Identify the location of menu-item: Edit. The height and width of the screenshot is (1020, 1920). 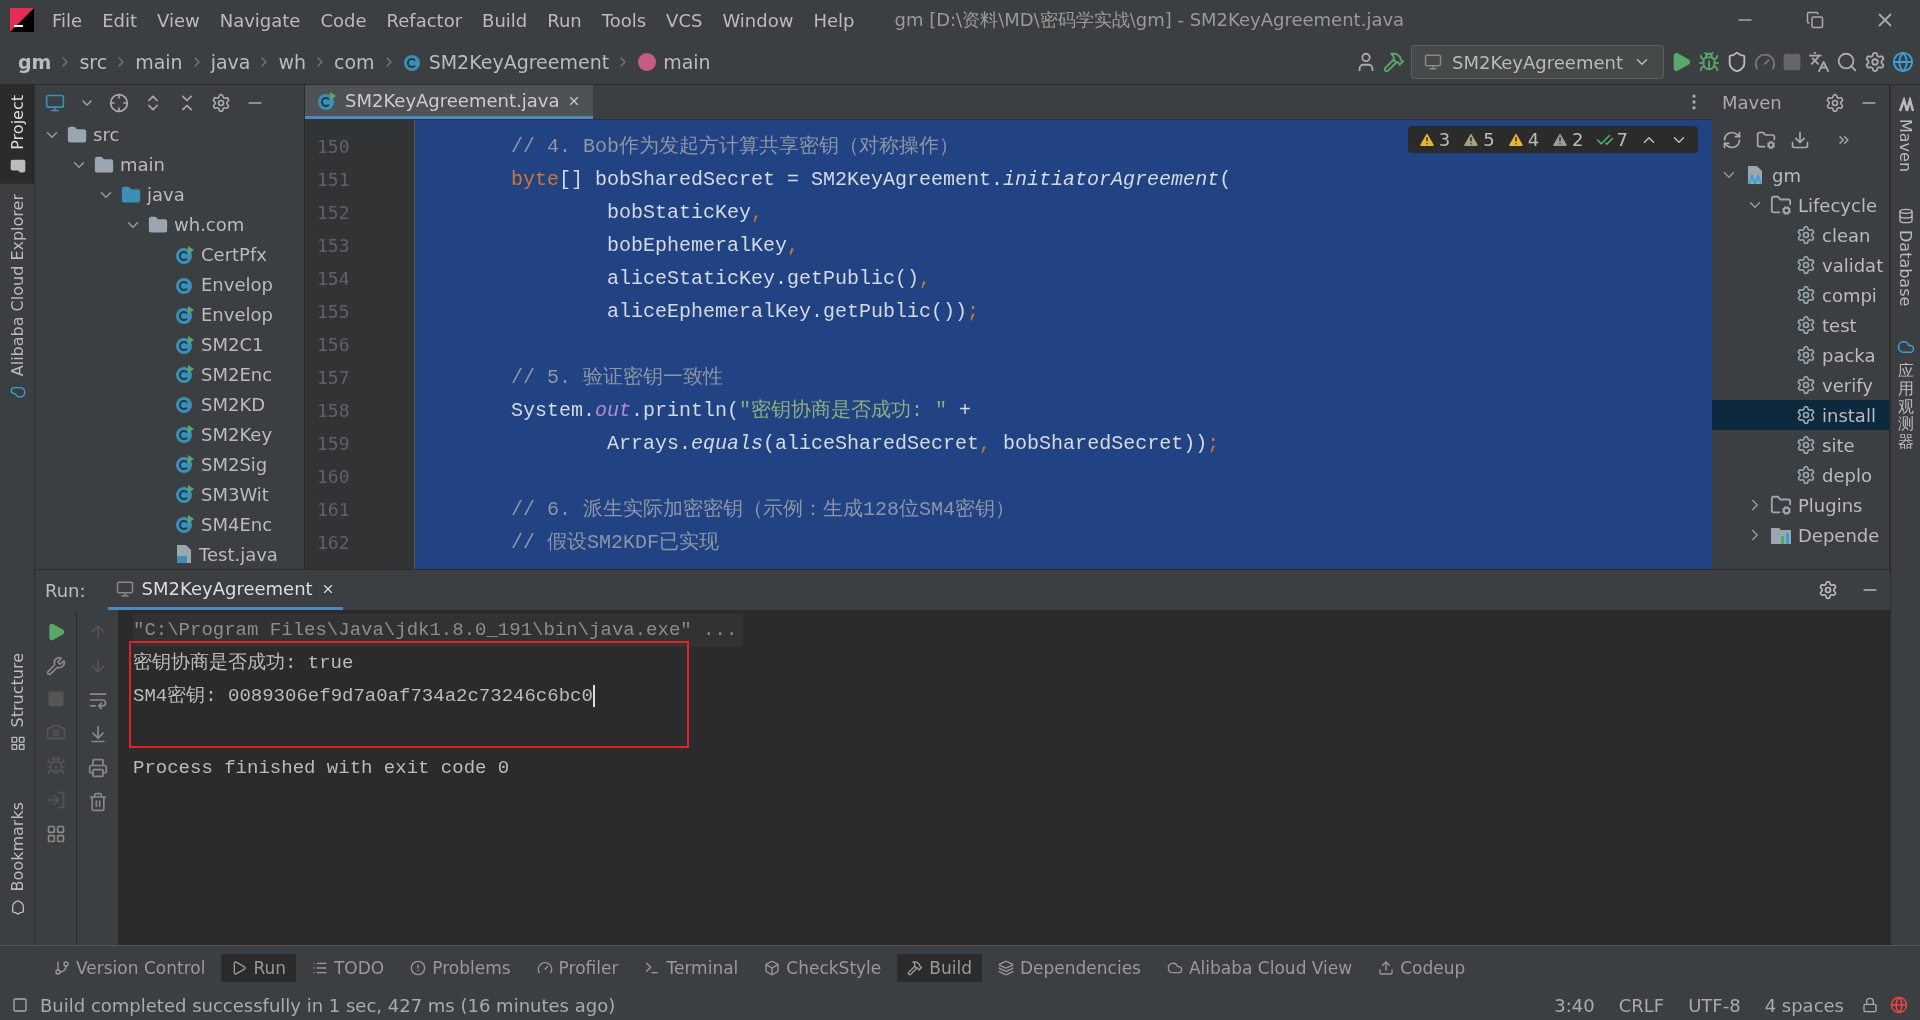
(119, 20).